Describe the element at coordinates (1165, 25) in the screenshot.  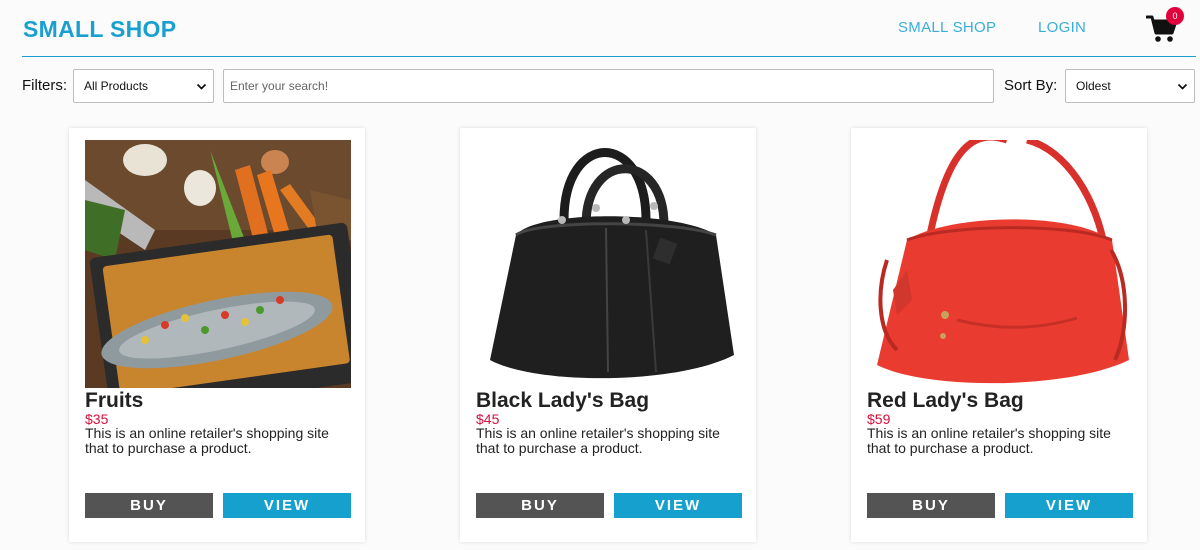
I see `cart-button: 0` at that location.